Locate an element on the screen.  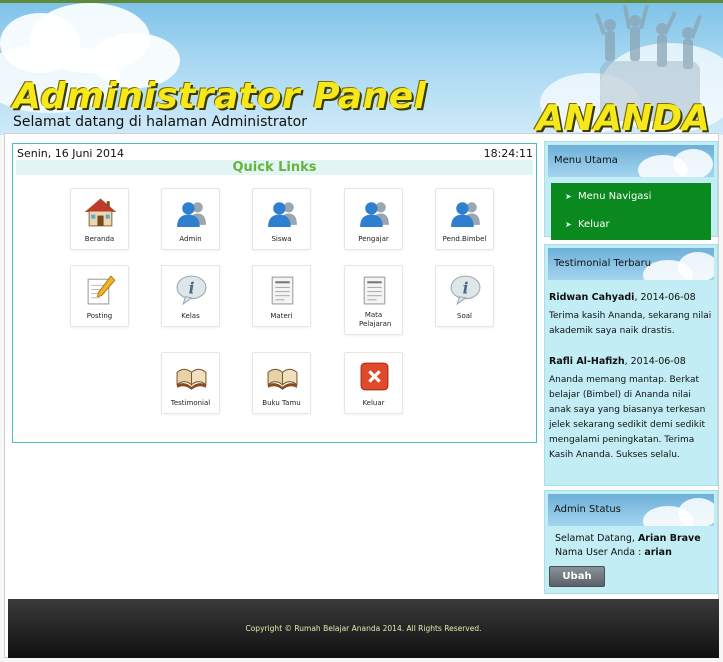
tile-label: Pengajar is located at coordinates (373, 239).